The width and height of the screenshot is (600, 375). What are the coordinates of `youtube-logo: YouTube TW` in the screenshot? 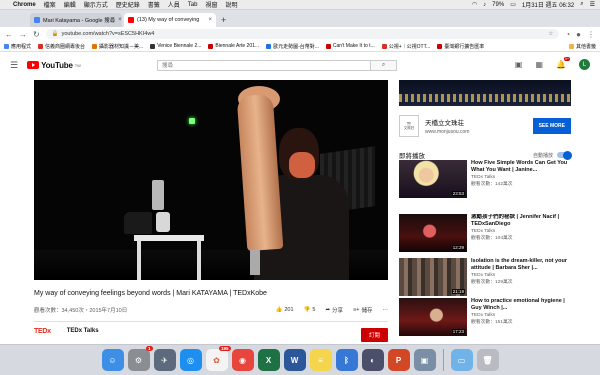 It's located at (54, 65).